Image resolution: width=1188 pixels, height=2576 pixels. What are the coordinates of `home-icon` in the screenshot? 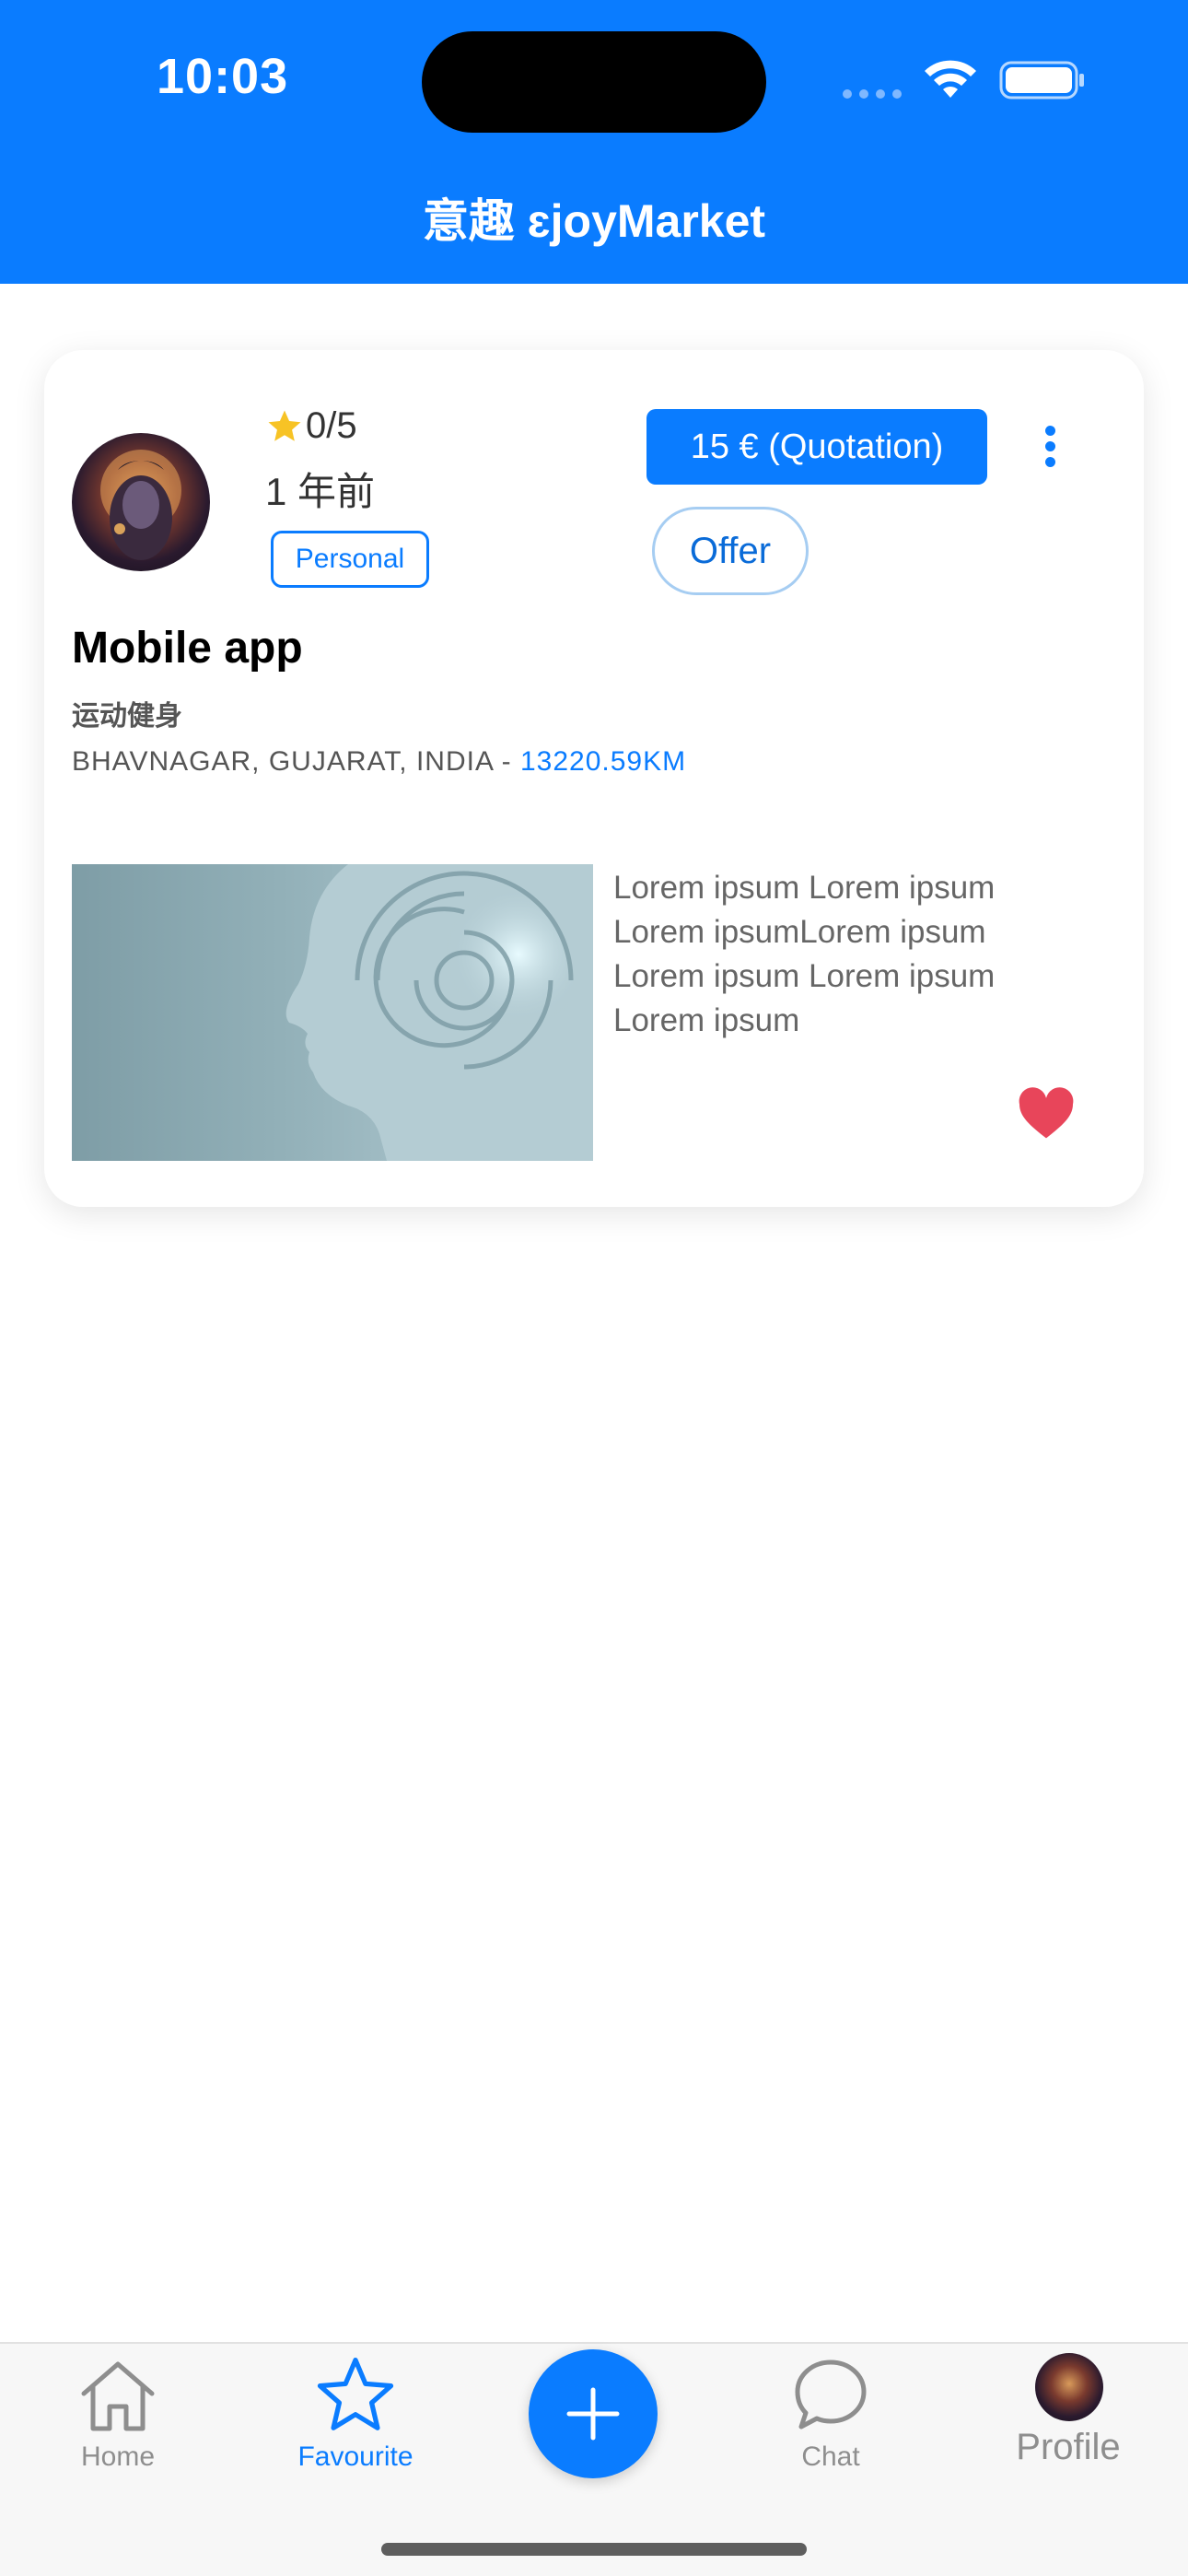 It's located at (118, 2396).